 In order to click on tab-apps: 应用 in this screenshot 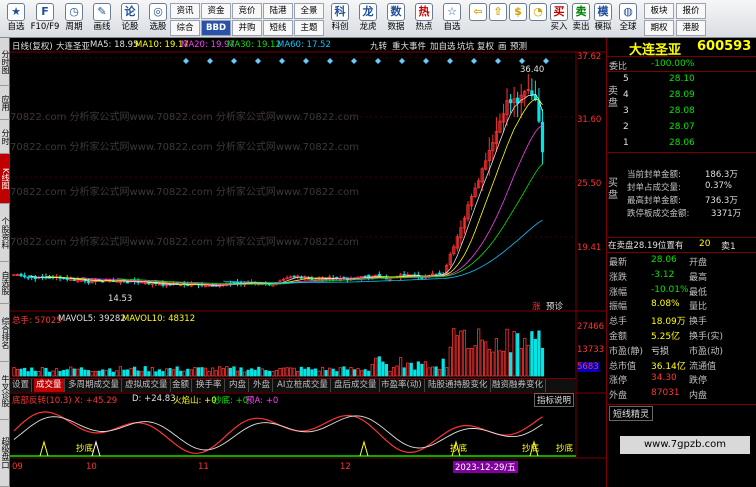, I will do `click(5, 103)`.